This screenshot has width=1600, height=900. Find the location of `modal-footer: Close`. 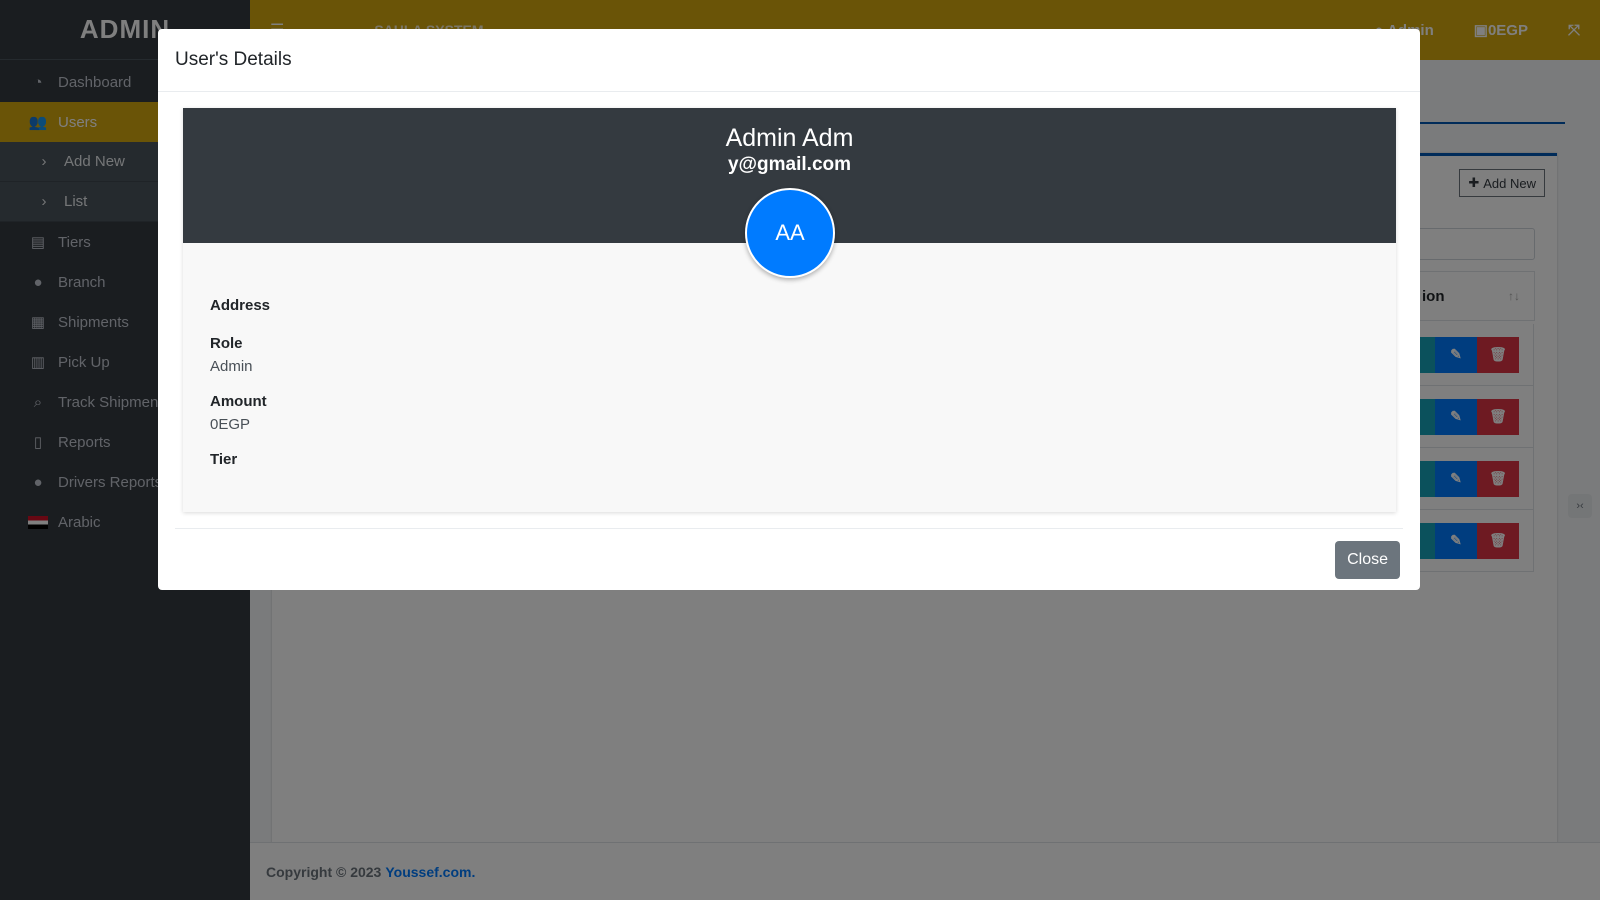

modal-footer: Close is located at coordinates (789, 559).